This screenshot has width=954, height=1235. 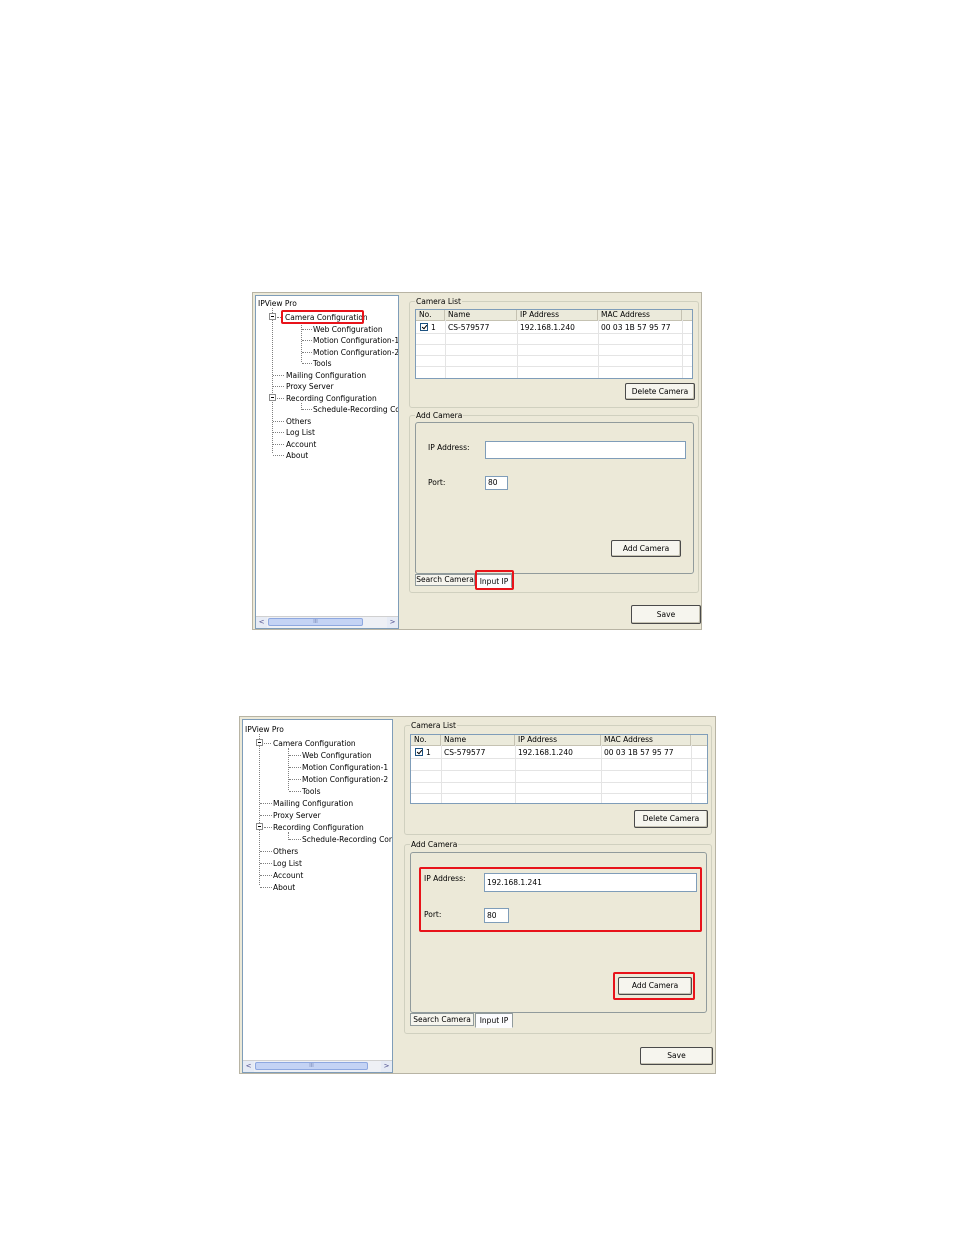 I want to click on camera-list-legend: Camera List, so click(x=438, y=301).